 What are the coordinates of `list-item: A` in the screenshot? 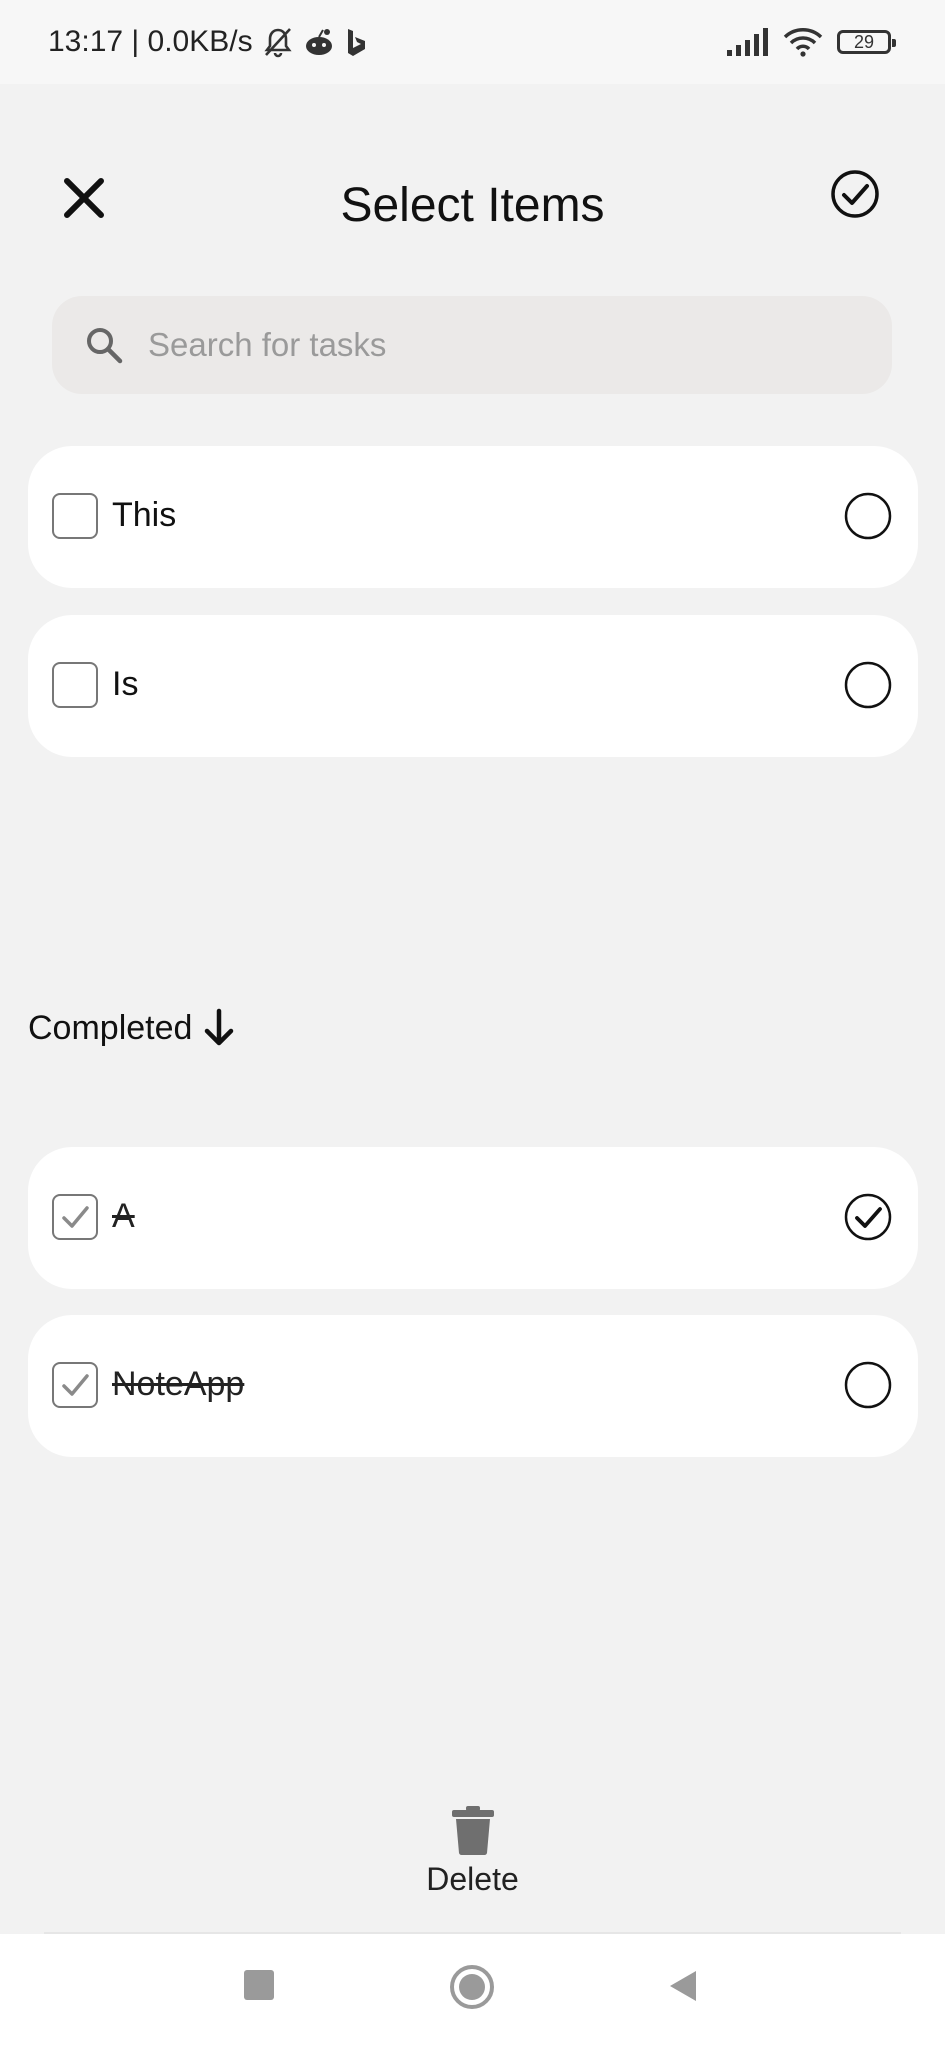 It's located at (473, 1218).